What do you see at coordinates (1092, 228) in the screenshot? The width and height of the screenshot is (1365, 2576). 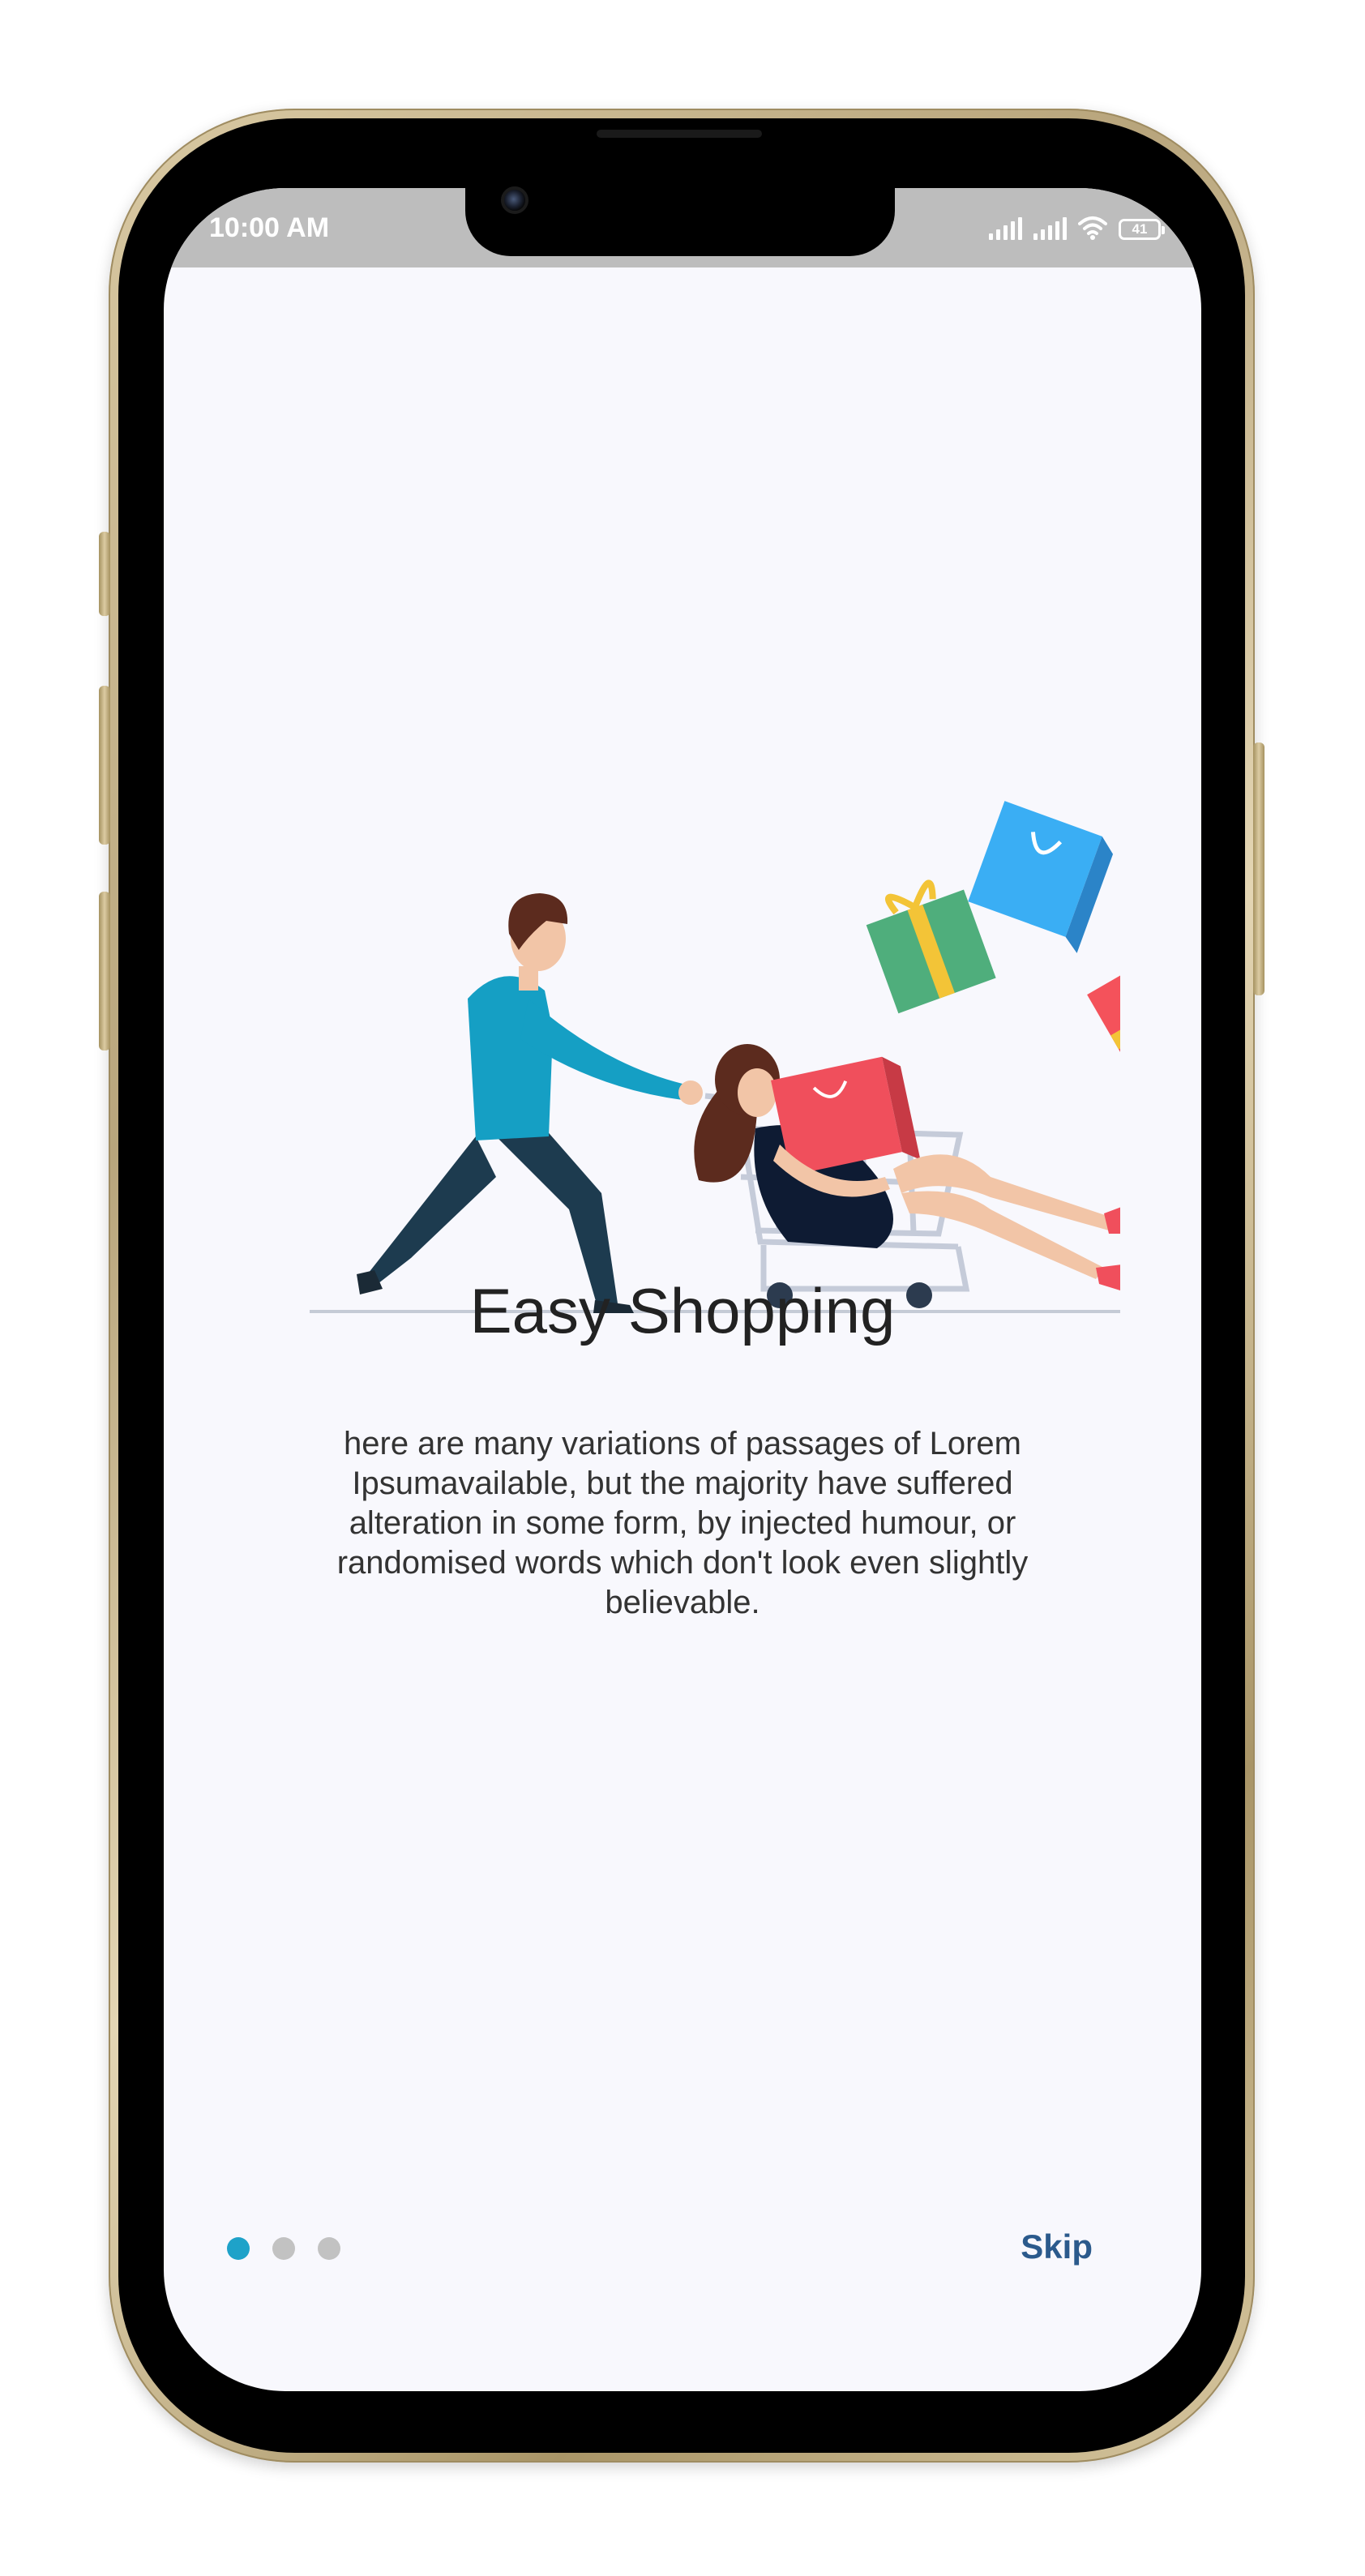 I see `wifi-icon` at bounding box center [1092, 228].